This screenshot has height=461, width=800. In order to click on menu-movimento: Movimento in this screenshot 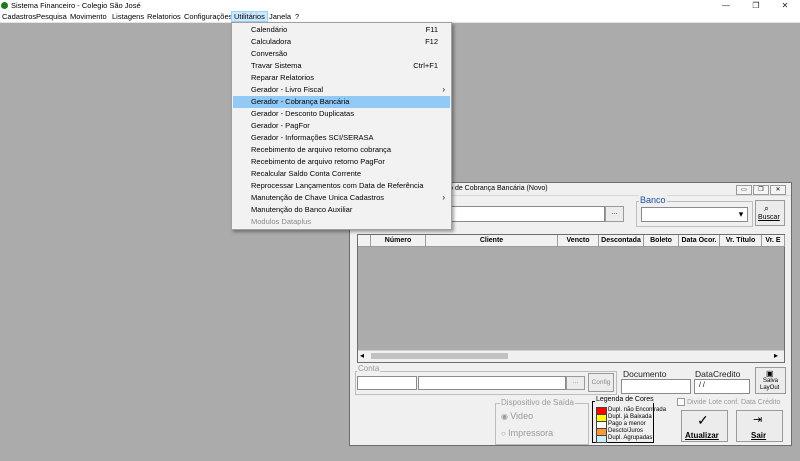, I will do `click(88, 16)`.